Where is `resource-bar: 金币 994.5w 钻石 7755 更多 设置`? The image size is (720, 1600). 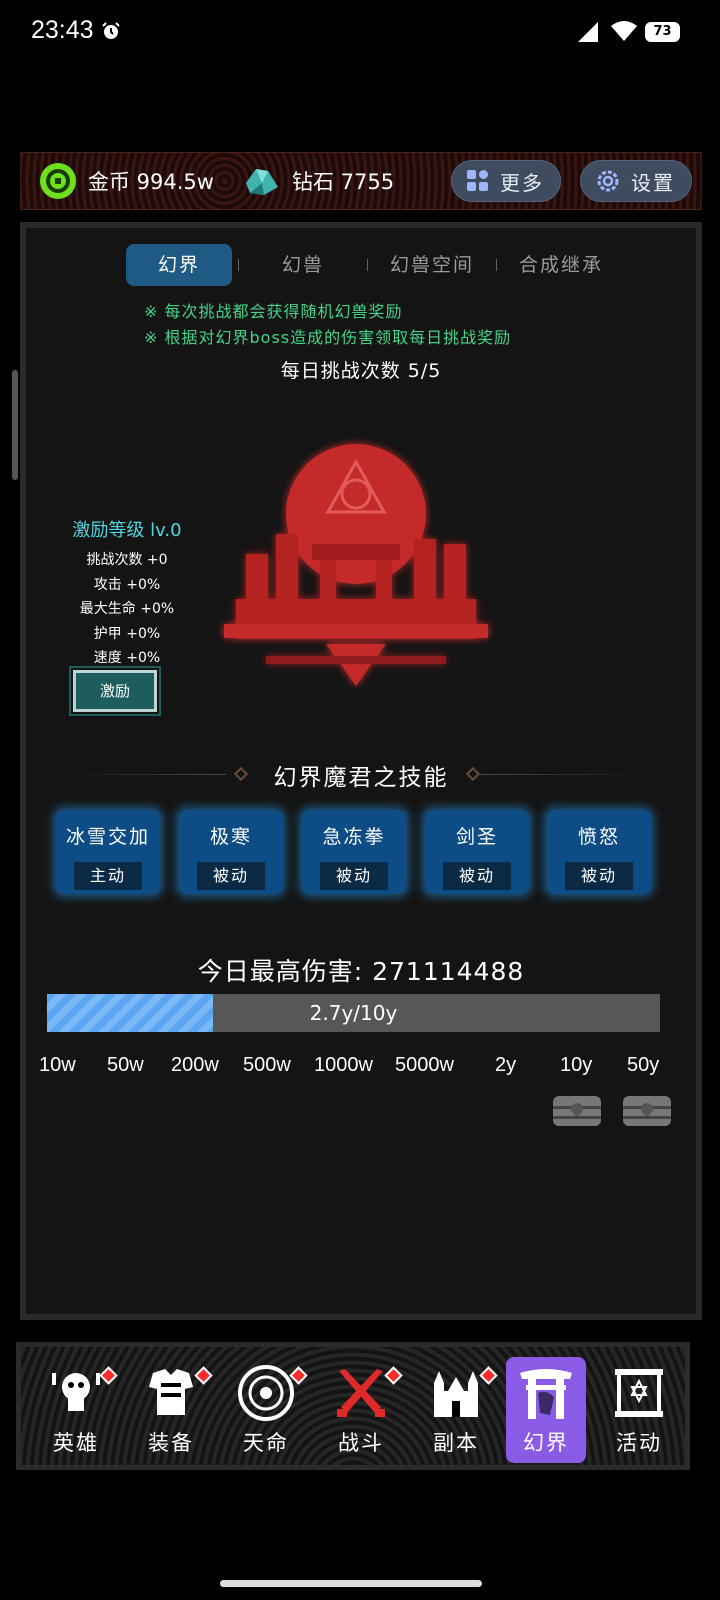 resource-bar: 金币 994.5w 钻石 7755 更多 设置 is located at coordinates (361, 181).